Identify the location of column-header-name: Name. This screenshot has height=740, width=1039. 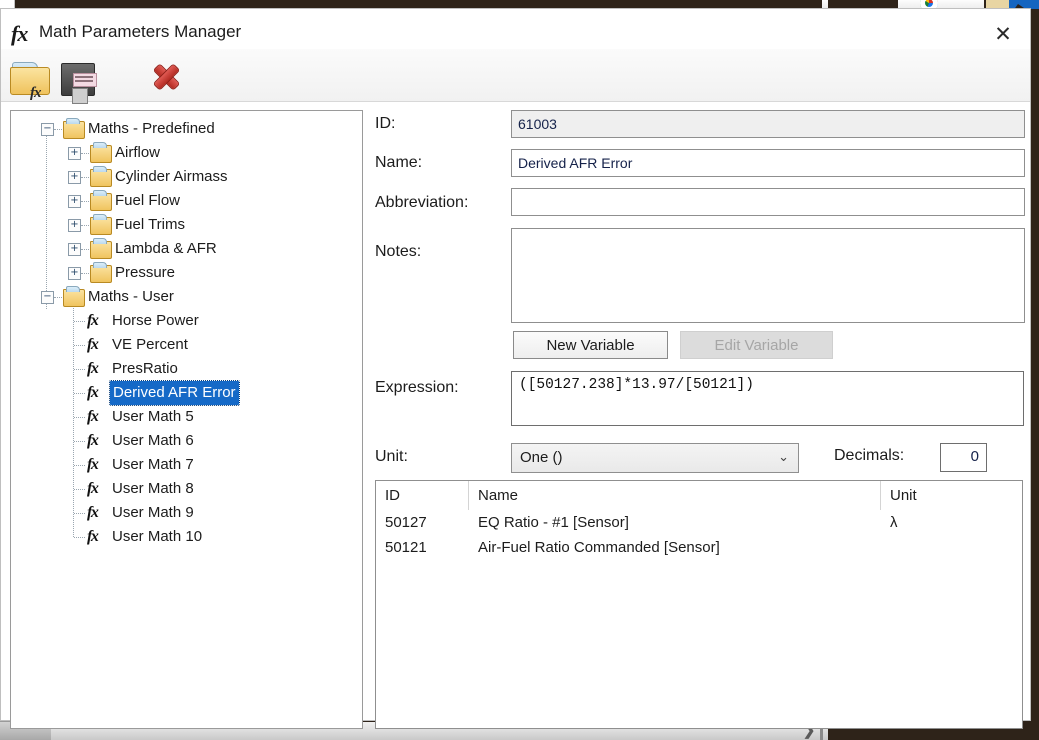
(675, 495).